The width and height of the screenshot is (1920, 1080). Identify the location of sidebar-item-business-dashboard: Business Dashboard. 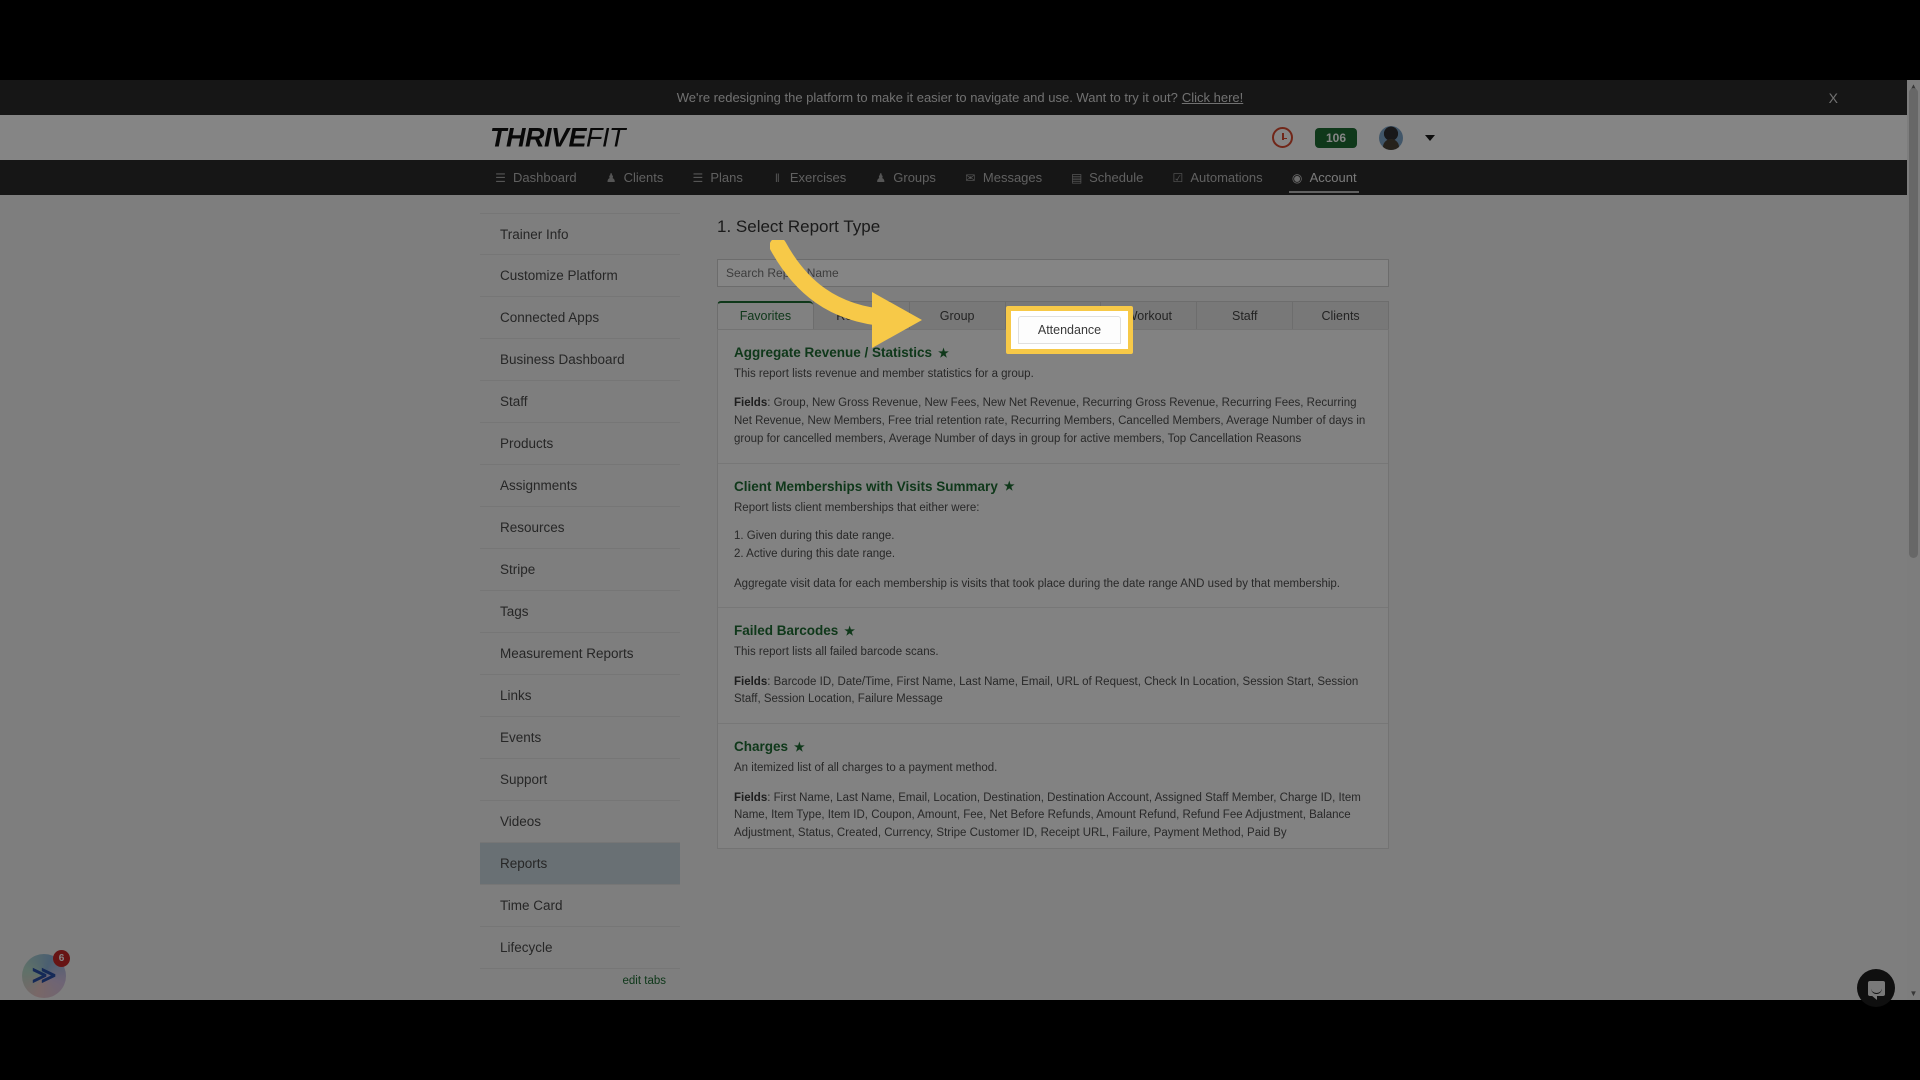
(580, 360).